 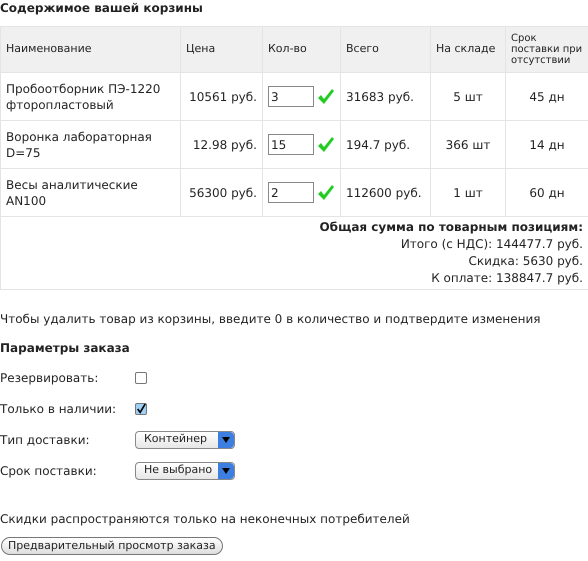 I want to click on hint-text: Чтобы удалить товар из корзины, введите 0 в количество и подтвердите изменения, so click(x=271, y=319).